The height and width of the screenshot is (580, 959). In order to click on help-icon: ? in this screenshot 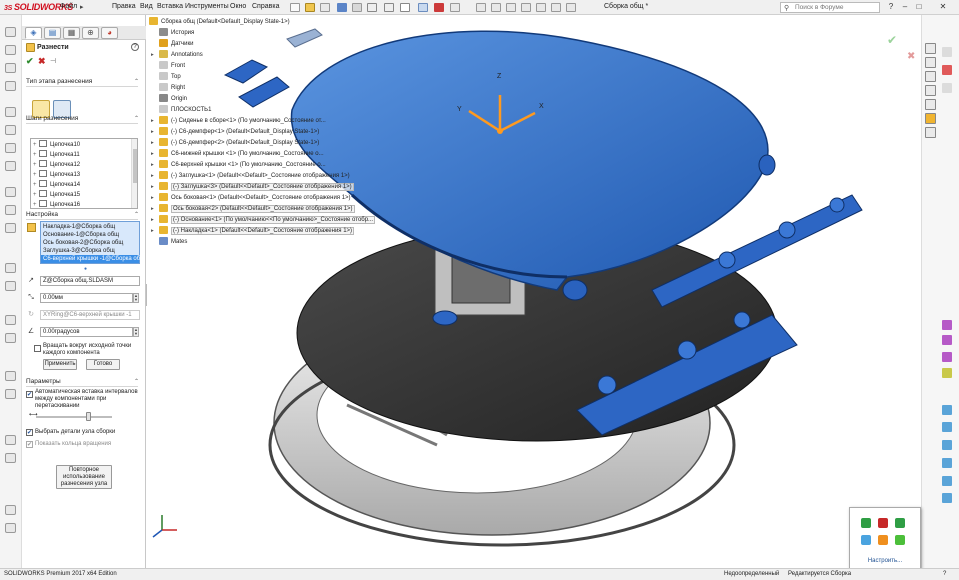, I will do `click(135, 47)`.